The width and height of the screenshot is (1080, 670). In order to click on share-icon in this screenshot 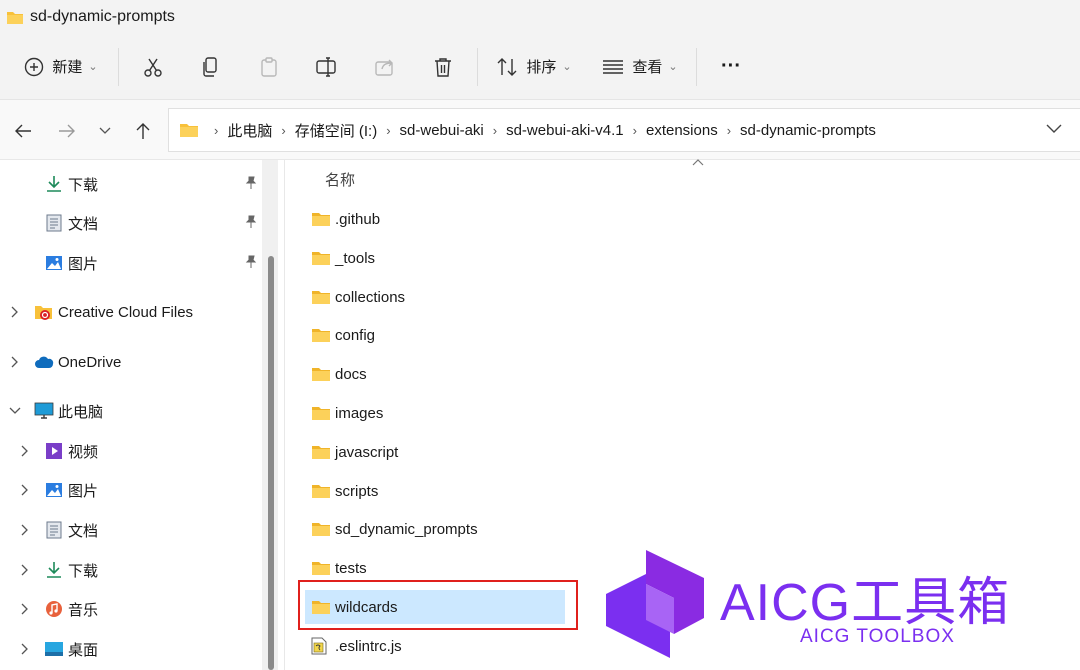, I will do `click(384, 67)`.